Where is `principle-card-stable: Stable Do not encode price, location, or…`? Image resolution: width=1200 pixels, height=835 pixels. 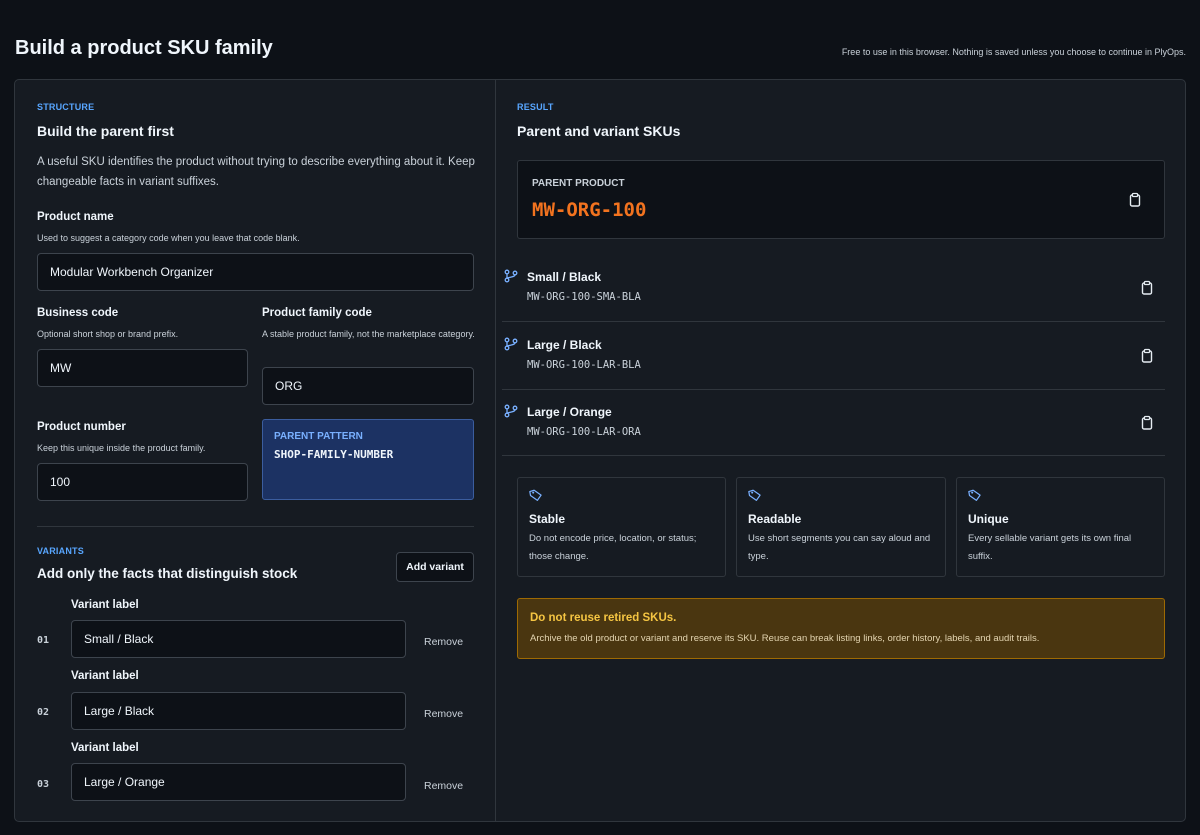 principle-card-stable: Stable Do not encode price, location, or… is located at coordinates (621, 527).